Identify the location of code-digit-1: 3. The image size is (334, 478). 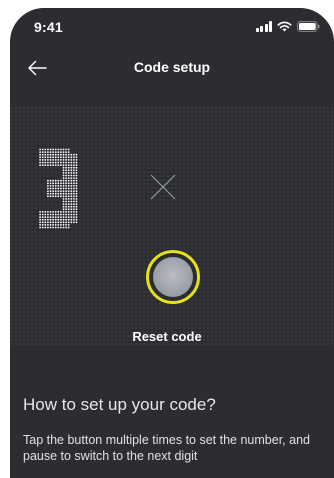
(58, 188).